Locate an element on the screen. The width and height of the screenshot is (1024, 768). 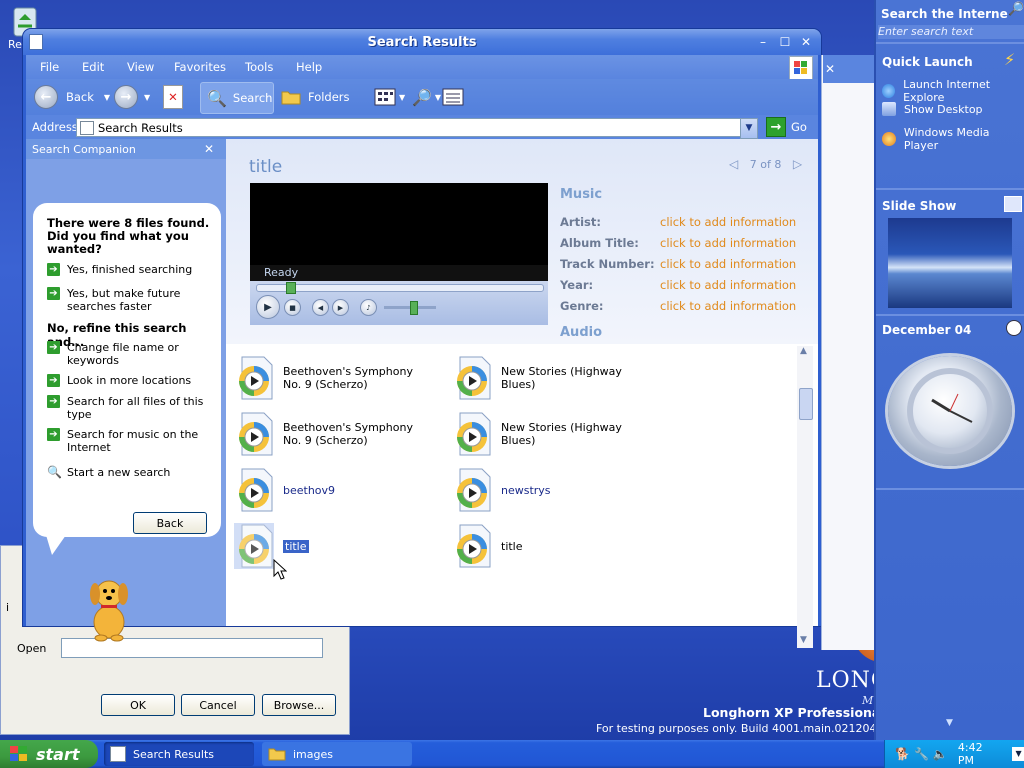
folder-icon is located at coordinates (277, 754).